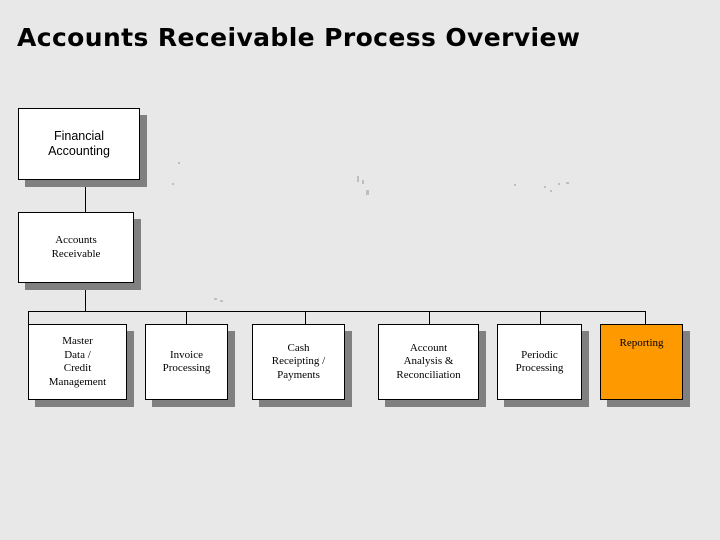 This screenshot has width=720, height=540. What do you see at coordinates (28, 317) in the screenshot?
I see `connector-drop-master-data` at bounding box center [28, 317].